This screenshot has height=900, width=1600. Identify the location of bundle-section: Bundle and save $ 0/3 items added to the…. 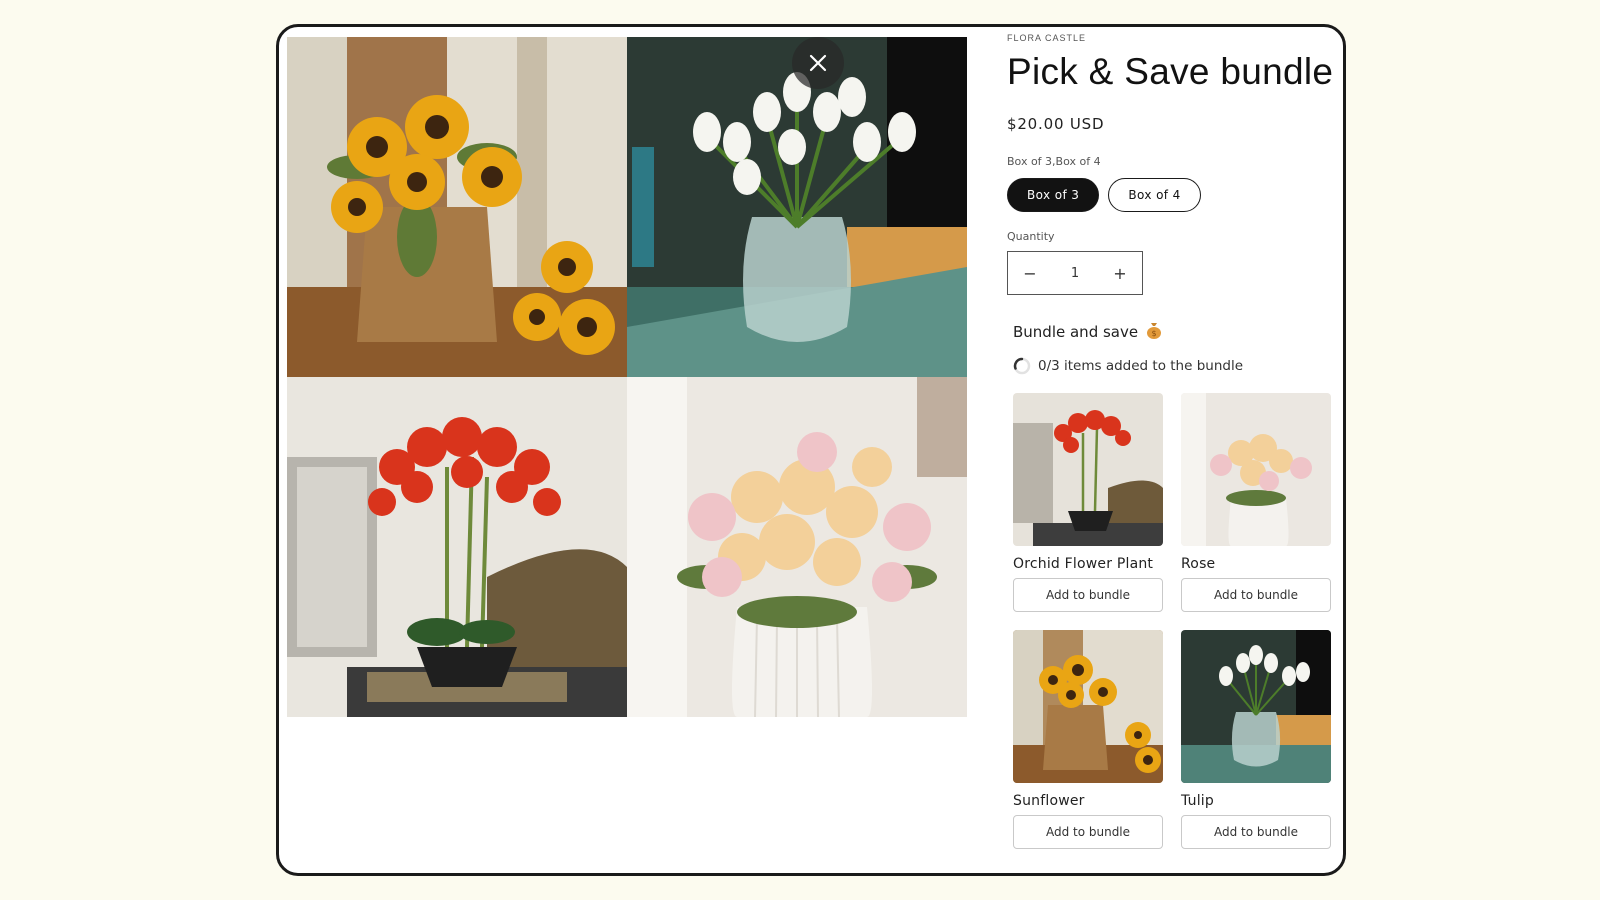
(1173, 585).